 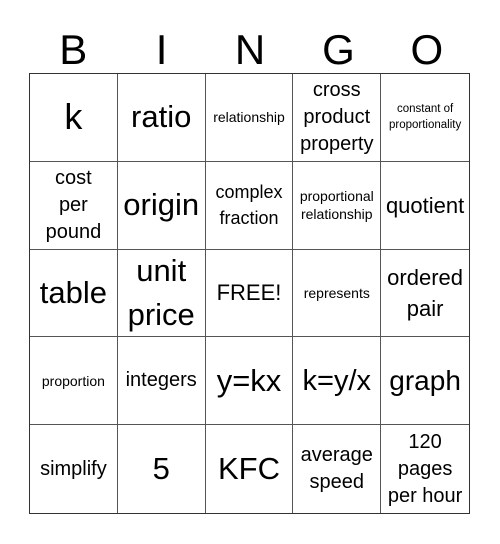 I want to click on cell-text: y=kx, so click(x=249, y=380).